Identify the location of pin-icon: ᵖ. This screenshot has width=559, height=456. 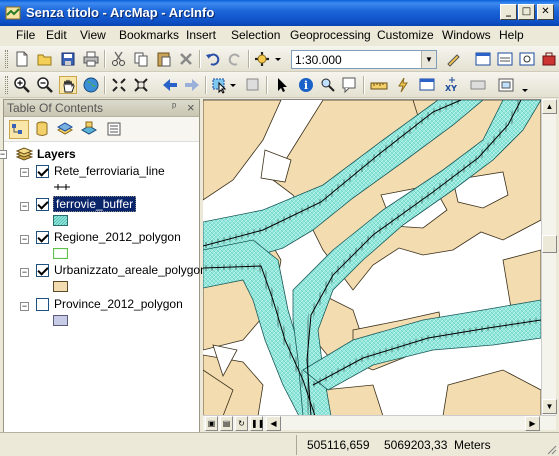
(174, 107).